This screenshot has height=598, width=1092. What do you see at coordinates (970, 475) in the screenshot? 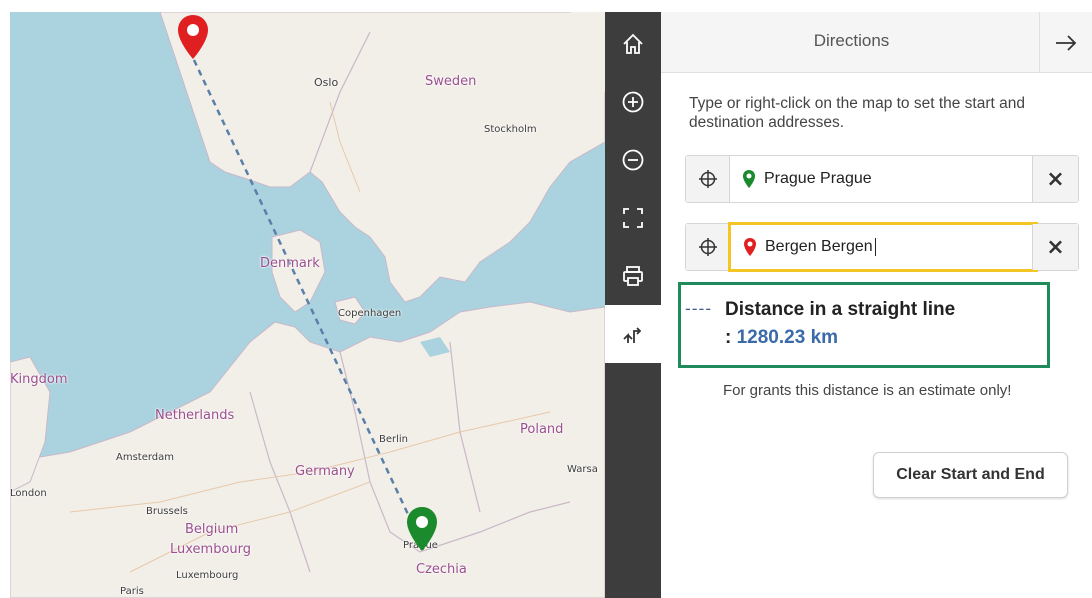
I see `clear-start-end-button: Clear Start and End` at bounding box center [970, 475].